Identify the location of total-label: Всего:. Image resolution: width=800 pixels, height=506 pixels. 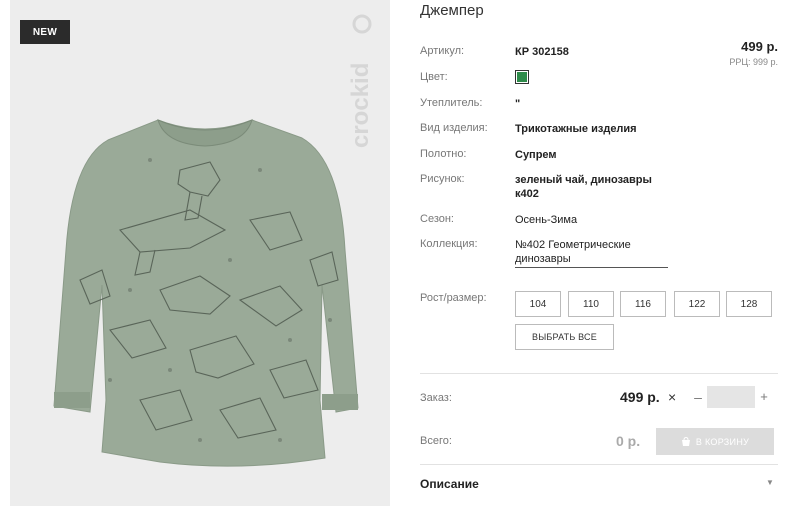
(436, 441).